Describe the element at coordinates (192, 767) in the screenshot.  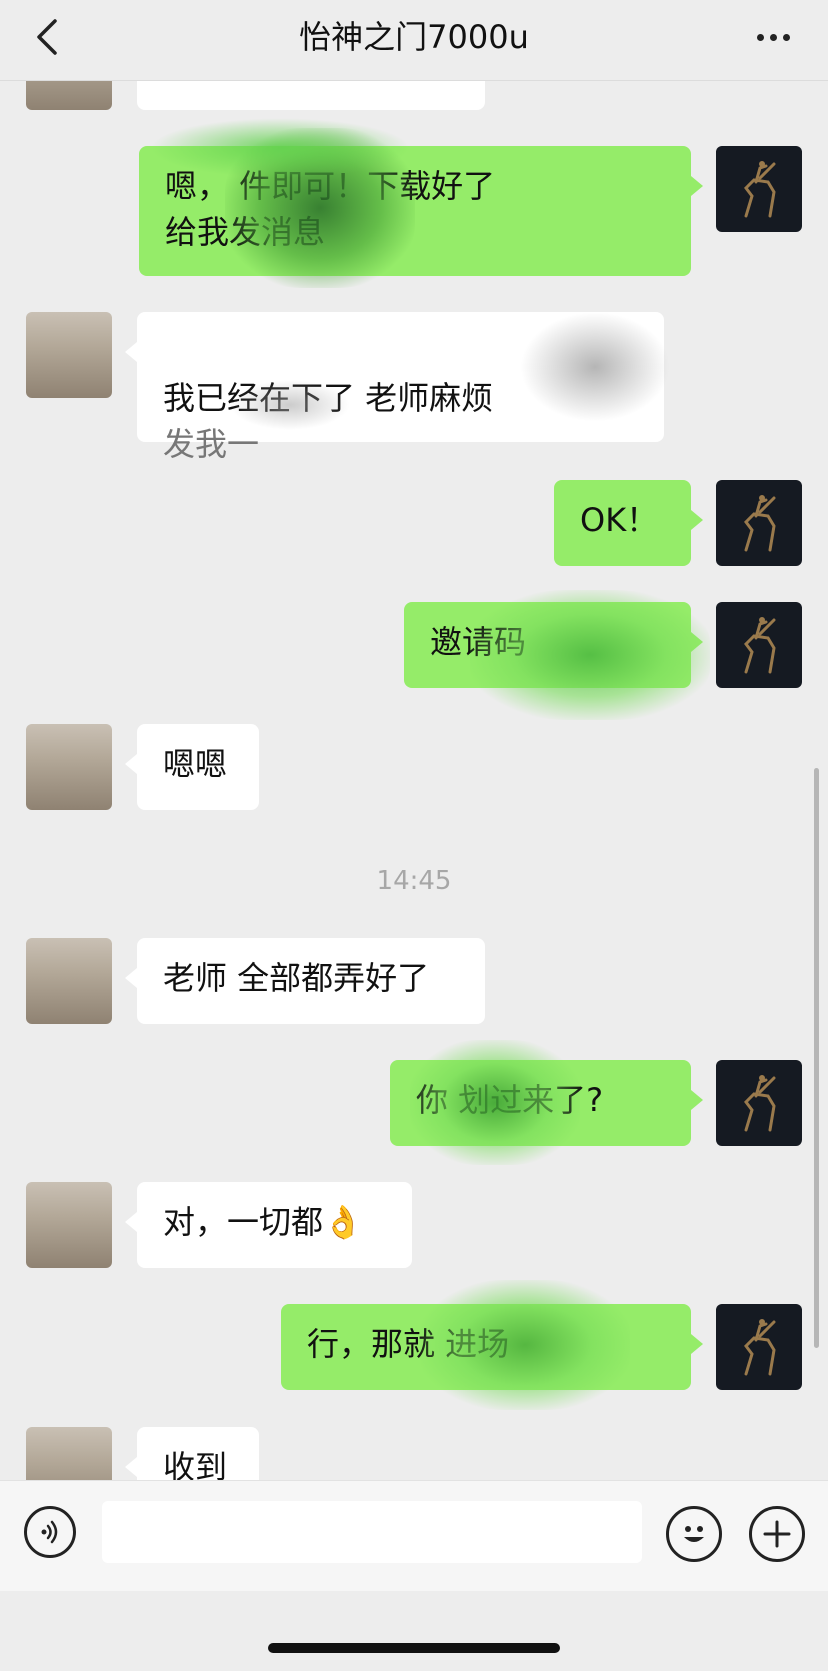
I see `message-bubble-incoming: 嗯嗯` at that location.